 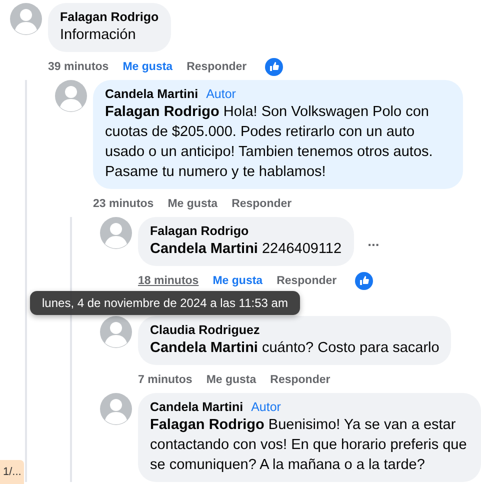 What do you see at coordinates (98, 35) in the screenshot?
I see `comment-text: Información` at bounding box center [98, 35].